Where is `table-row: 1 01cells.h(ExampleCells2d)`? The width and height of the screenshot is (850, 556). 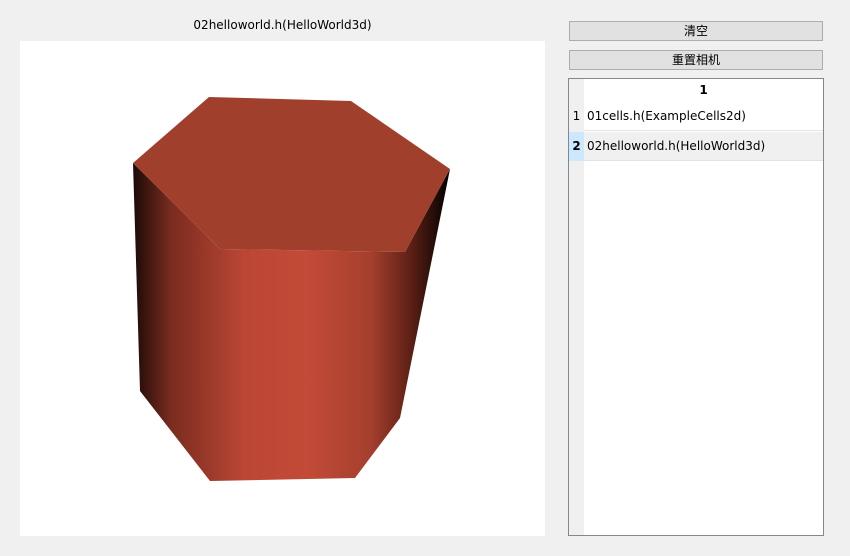
table-row: 1 01cells.h(ExampleCells2d) is located at coordinates (696, 116).